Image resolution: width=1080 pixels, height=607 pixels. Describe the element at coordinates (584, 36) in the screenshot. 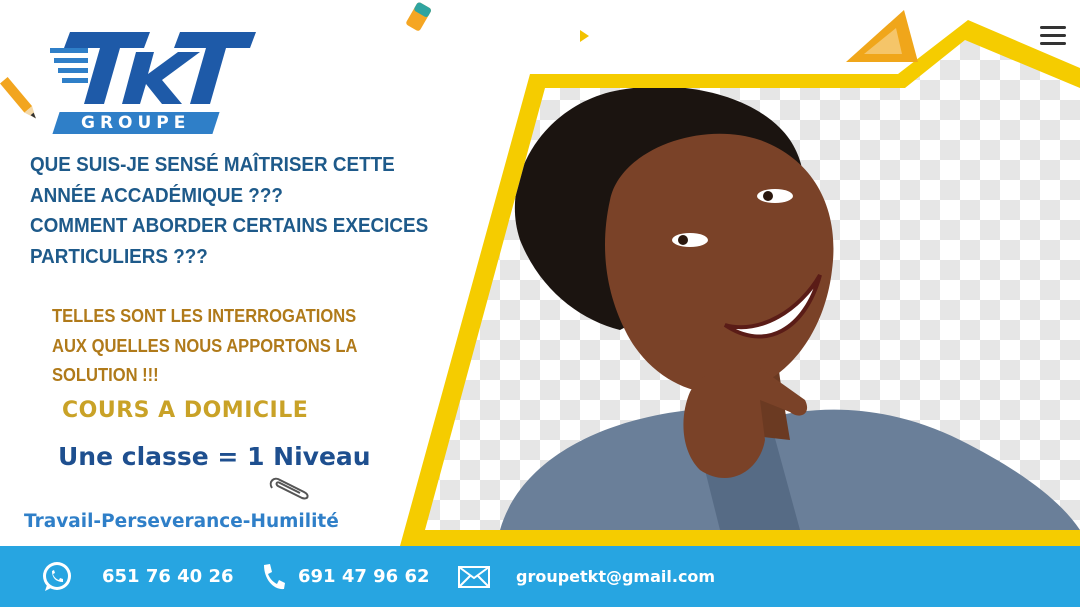

I see `play-icon` at that location.